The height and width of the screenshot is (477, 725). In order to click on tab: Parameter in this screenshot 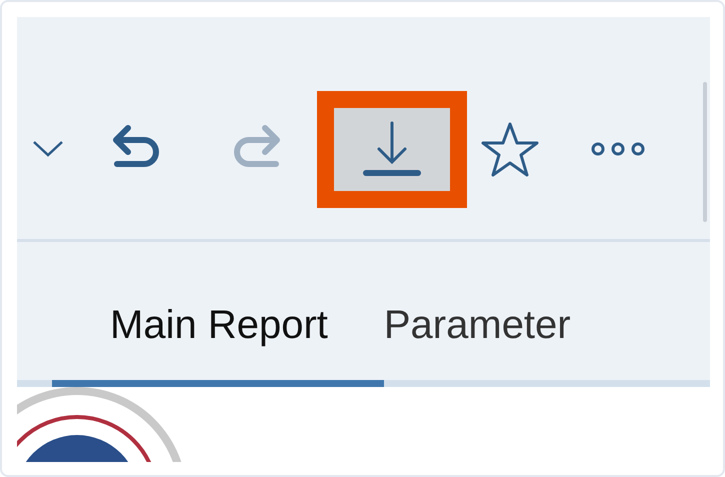, I will do `click(477, 345)`.